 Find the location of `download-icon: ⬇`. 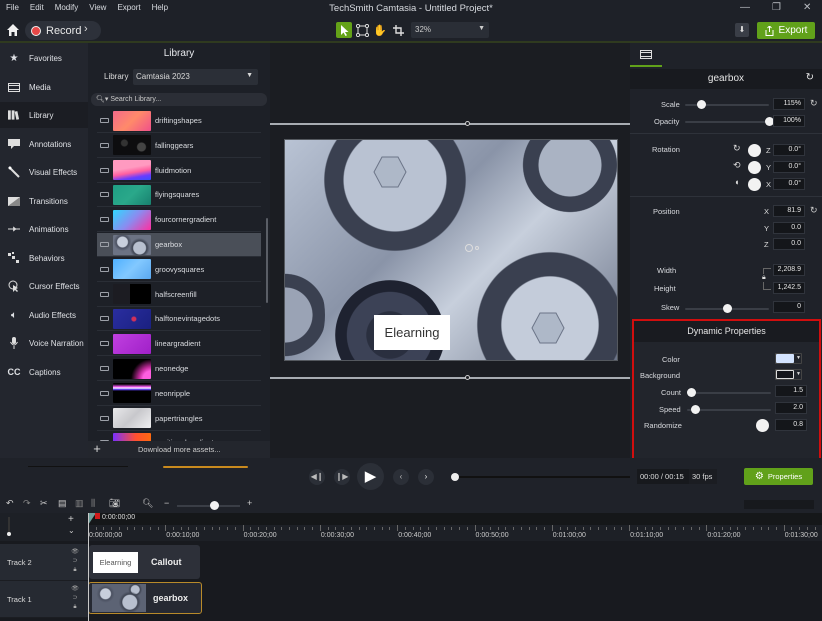

download-icon: ⬇ is located at coordinates (742, 30).